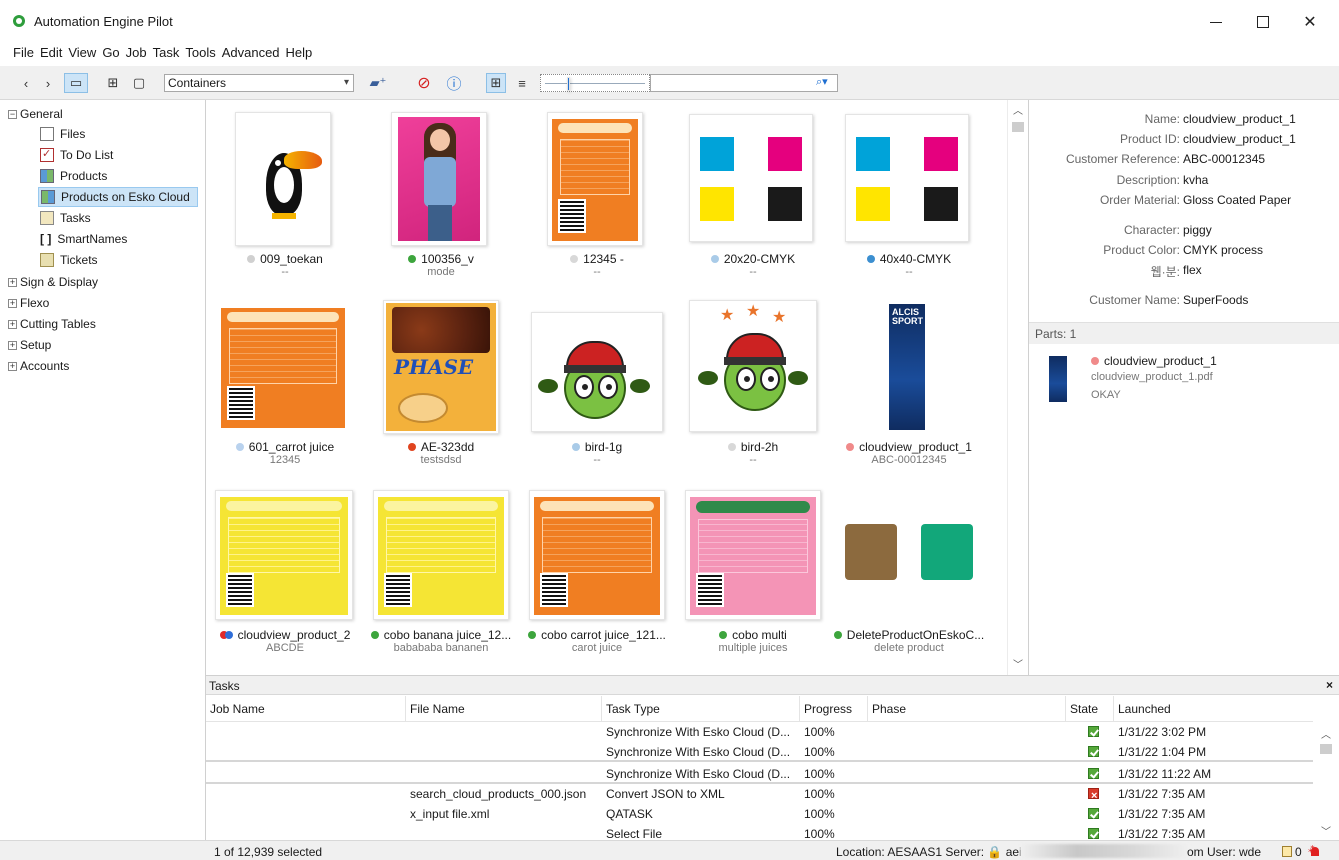 Image resolution: width=1339 pixels, height=860 pixels. Describe the element at coordinates (1154, 361) in the screenshot. I see `part-name: cloudview_product_1` at that location.